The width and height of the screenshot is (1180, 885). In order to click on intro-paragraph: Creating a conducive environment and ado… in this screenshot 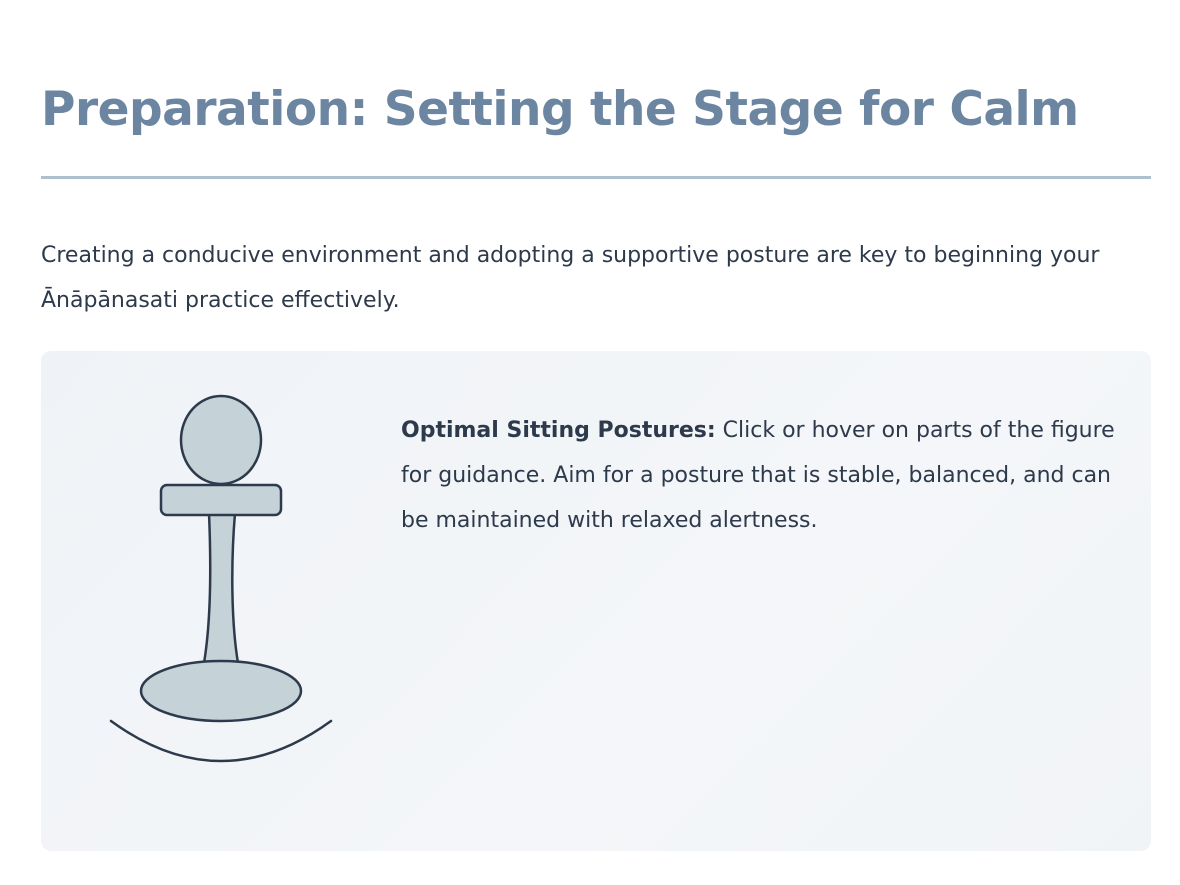, I will do `click(570, 278)`.